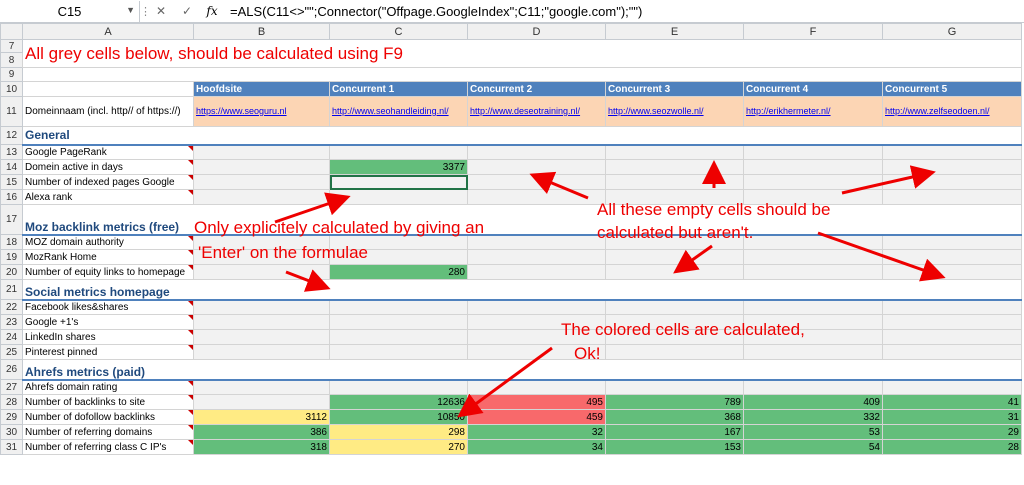 The height and width of the screenshot is (485, 1024). I want to click on row-header: 22, so click(11, 307).